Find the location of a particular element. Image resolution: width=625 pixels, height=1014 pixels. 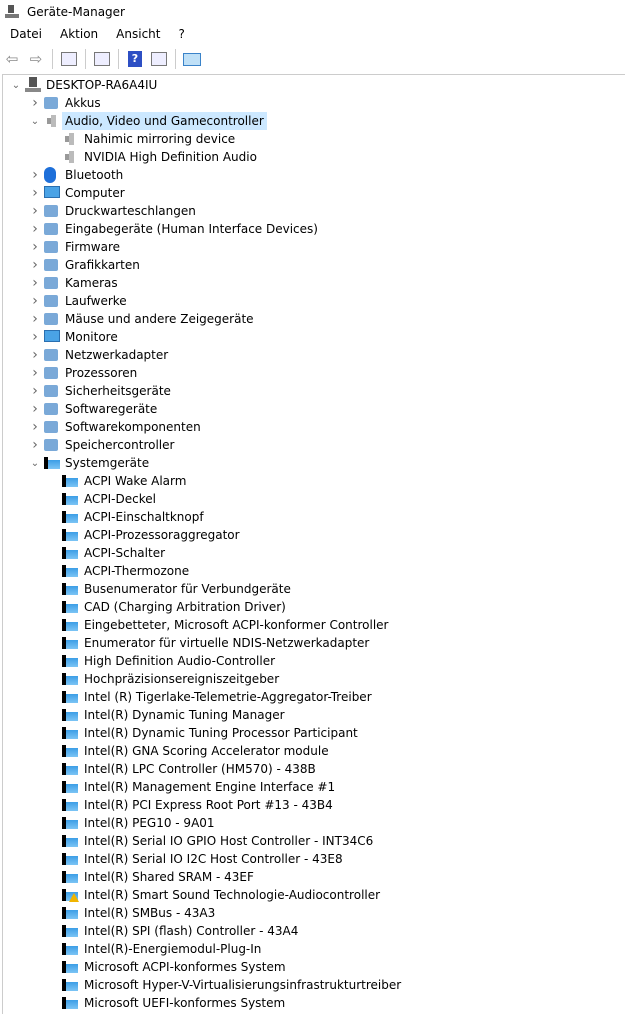

toolbar: ⇦ ⇨ ? is located at coordinates (312, 59).